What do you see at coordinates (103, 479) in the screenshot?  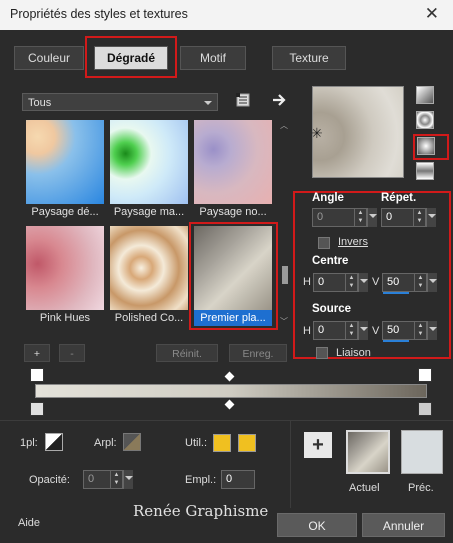 I see `opacity-input: 0 ▲ ▼` at bounding box center [103, 479].